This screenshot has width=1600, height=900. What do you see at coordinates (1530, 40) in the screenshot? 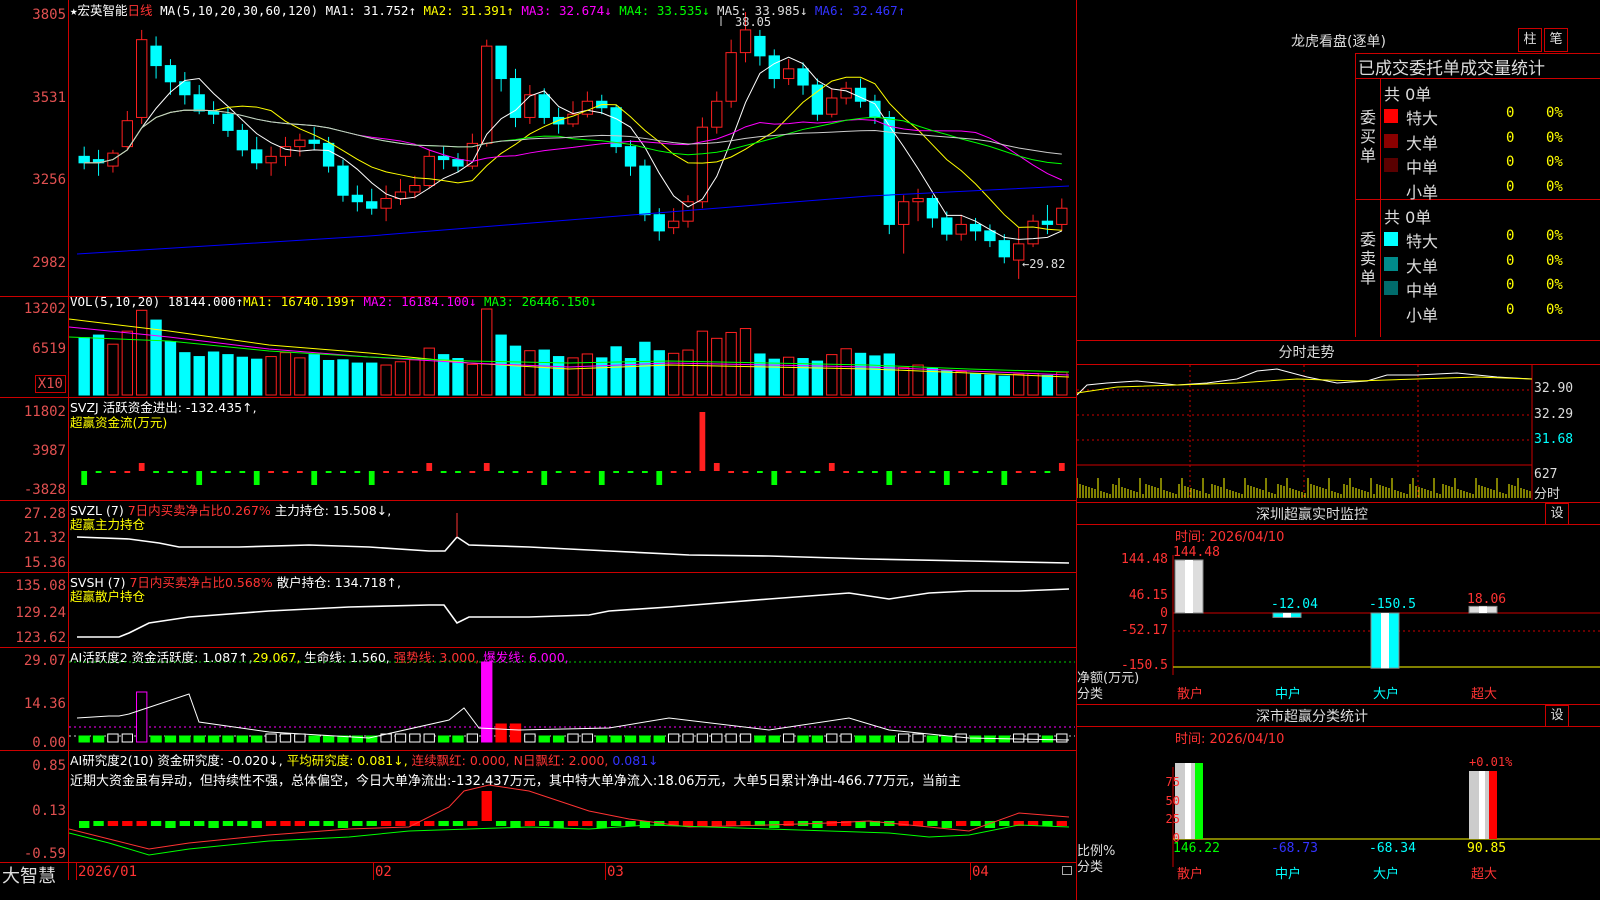
I see `bar-mode-button: 柱` at bounding box center [1530, 40].